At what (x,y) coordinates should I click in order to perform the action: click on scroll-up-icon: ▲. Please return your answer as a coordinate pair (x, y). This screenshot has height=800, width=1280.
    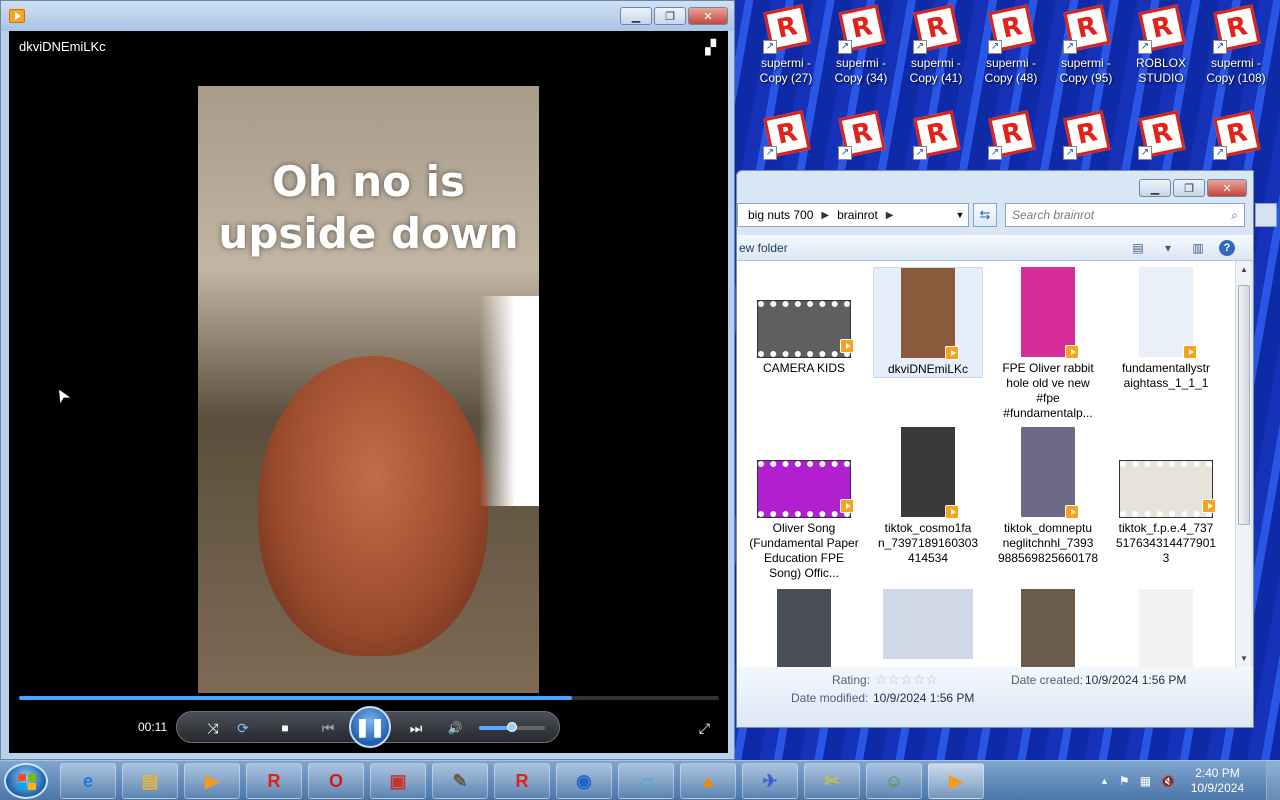
    Looking at the image, I should click on (1244, 269).